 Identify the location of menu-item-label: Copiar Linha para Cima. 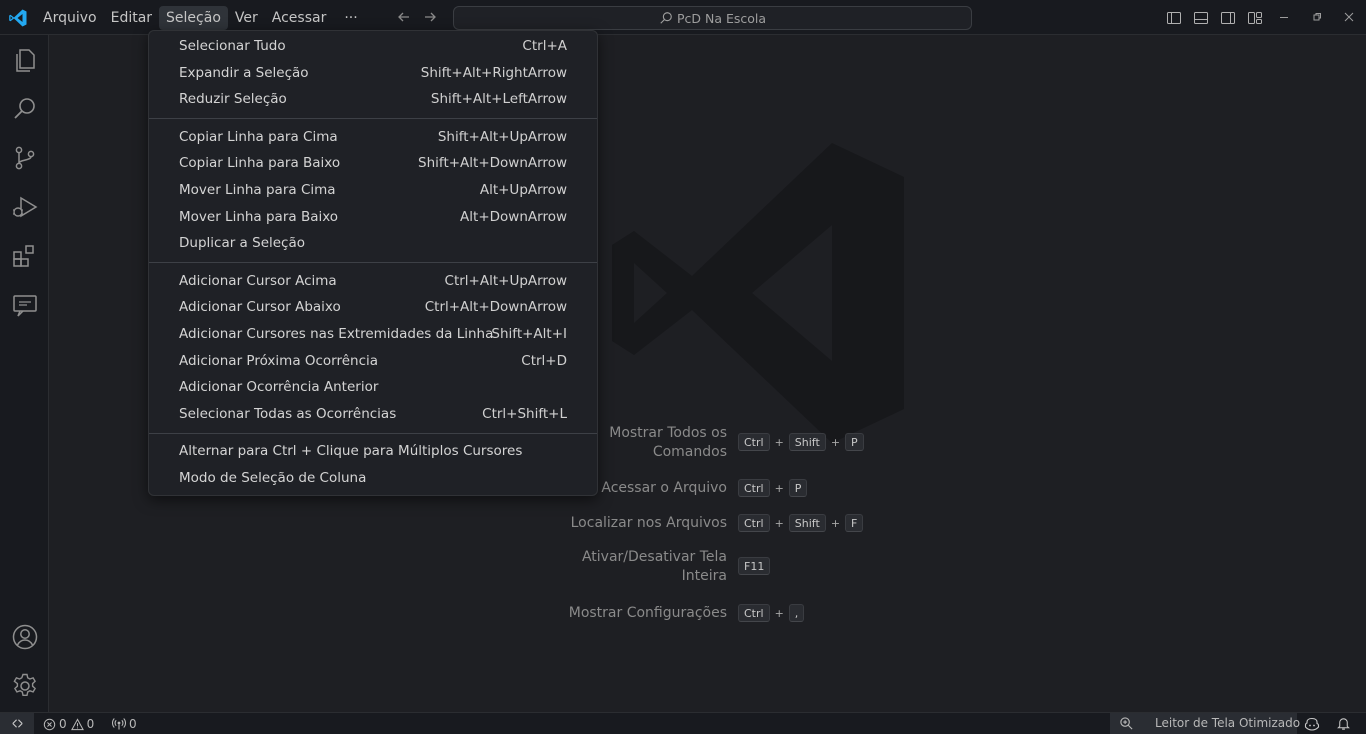
(258, 136).